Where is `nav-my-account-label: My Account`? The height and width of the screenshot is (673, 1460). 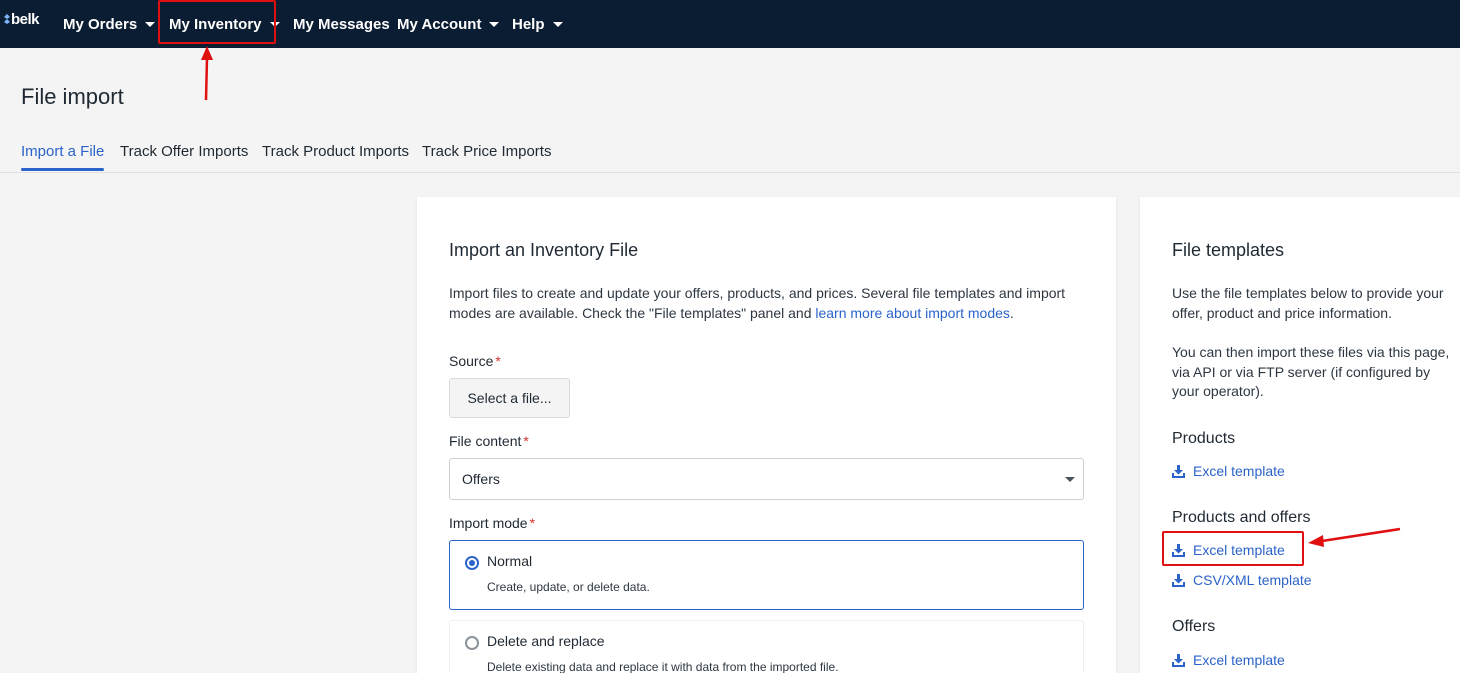 nav-my-account-label: My Account is located at coordinates (439, 24).